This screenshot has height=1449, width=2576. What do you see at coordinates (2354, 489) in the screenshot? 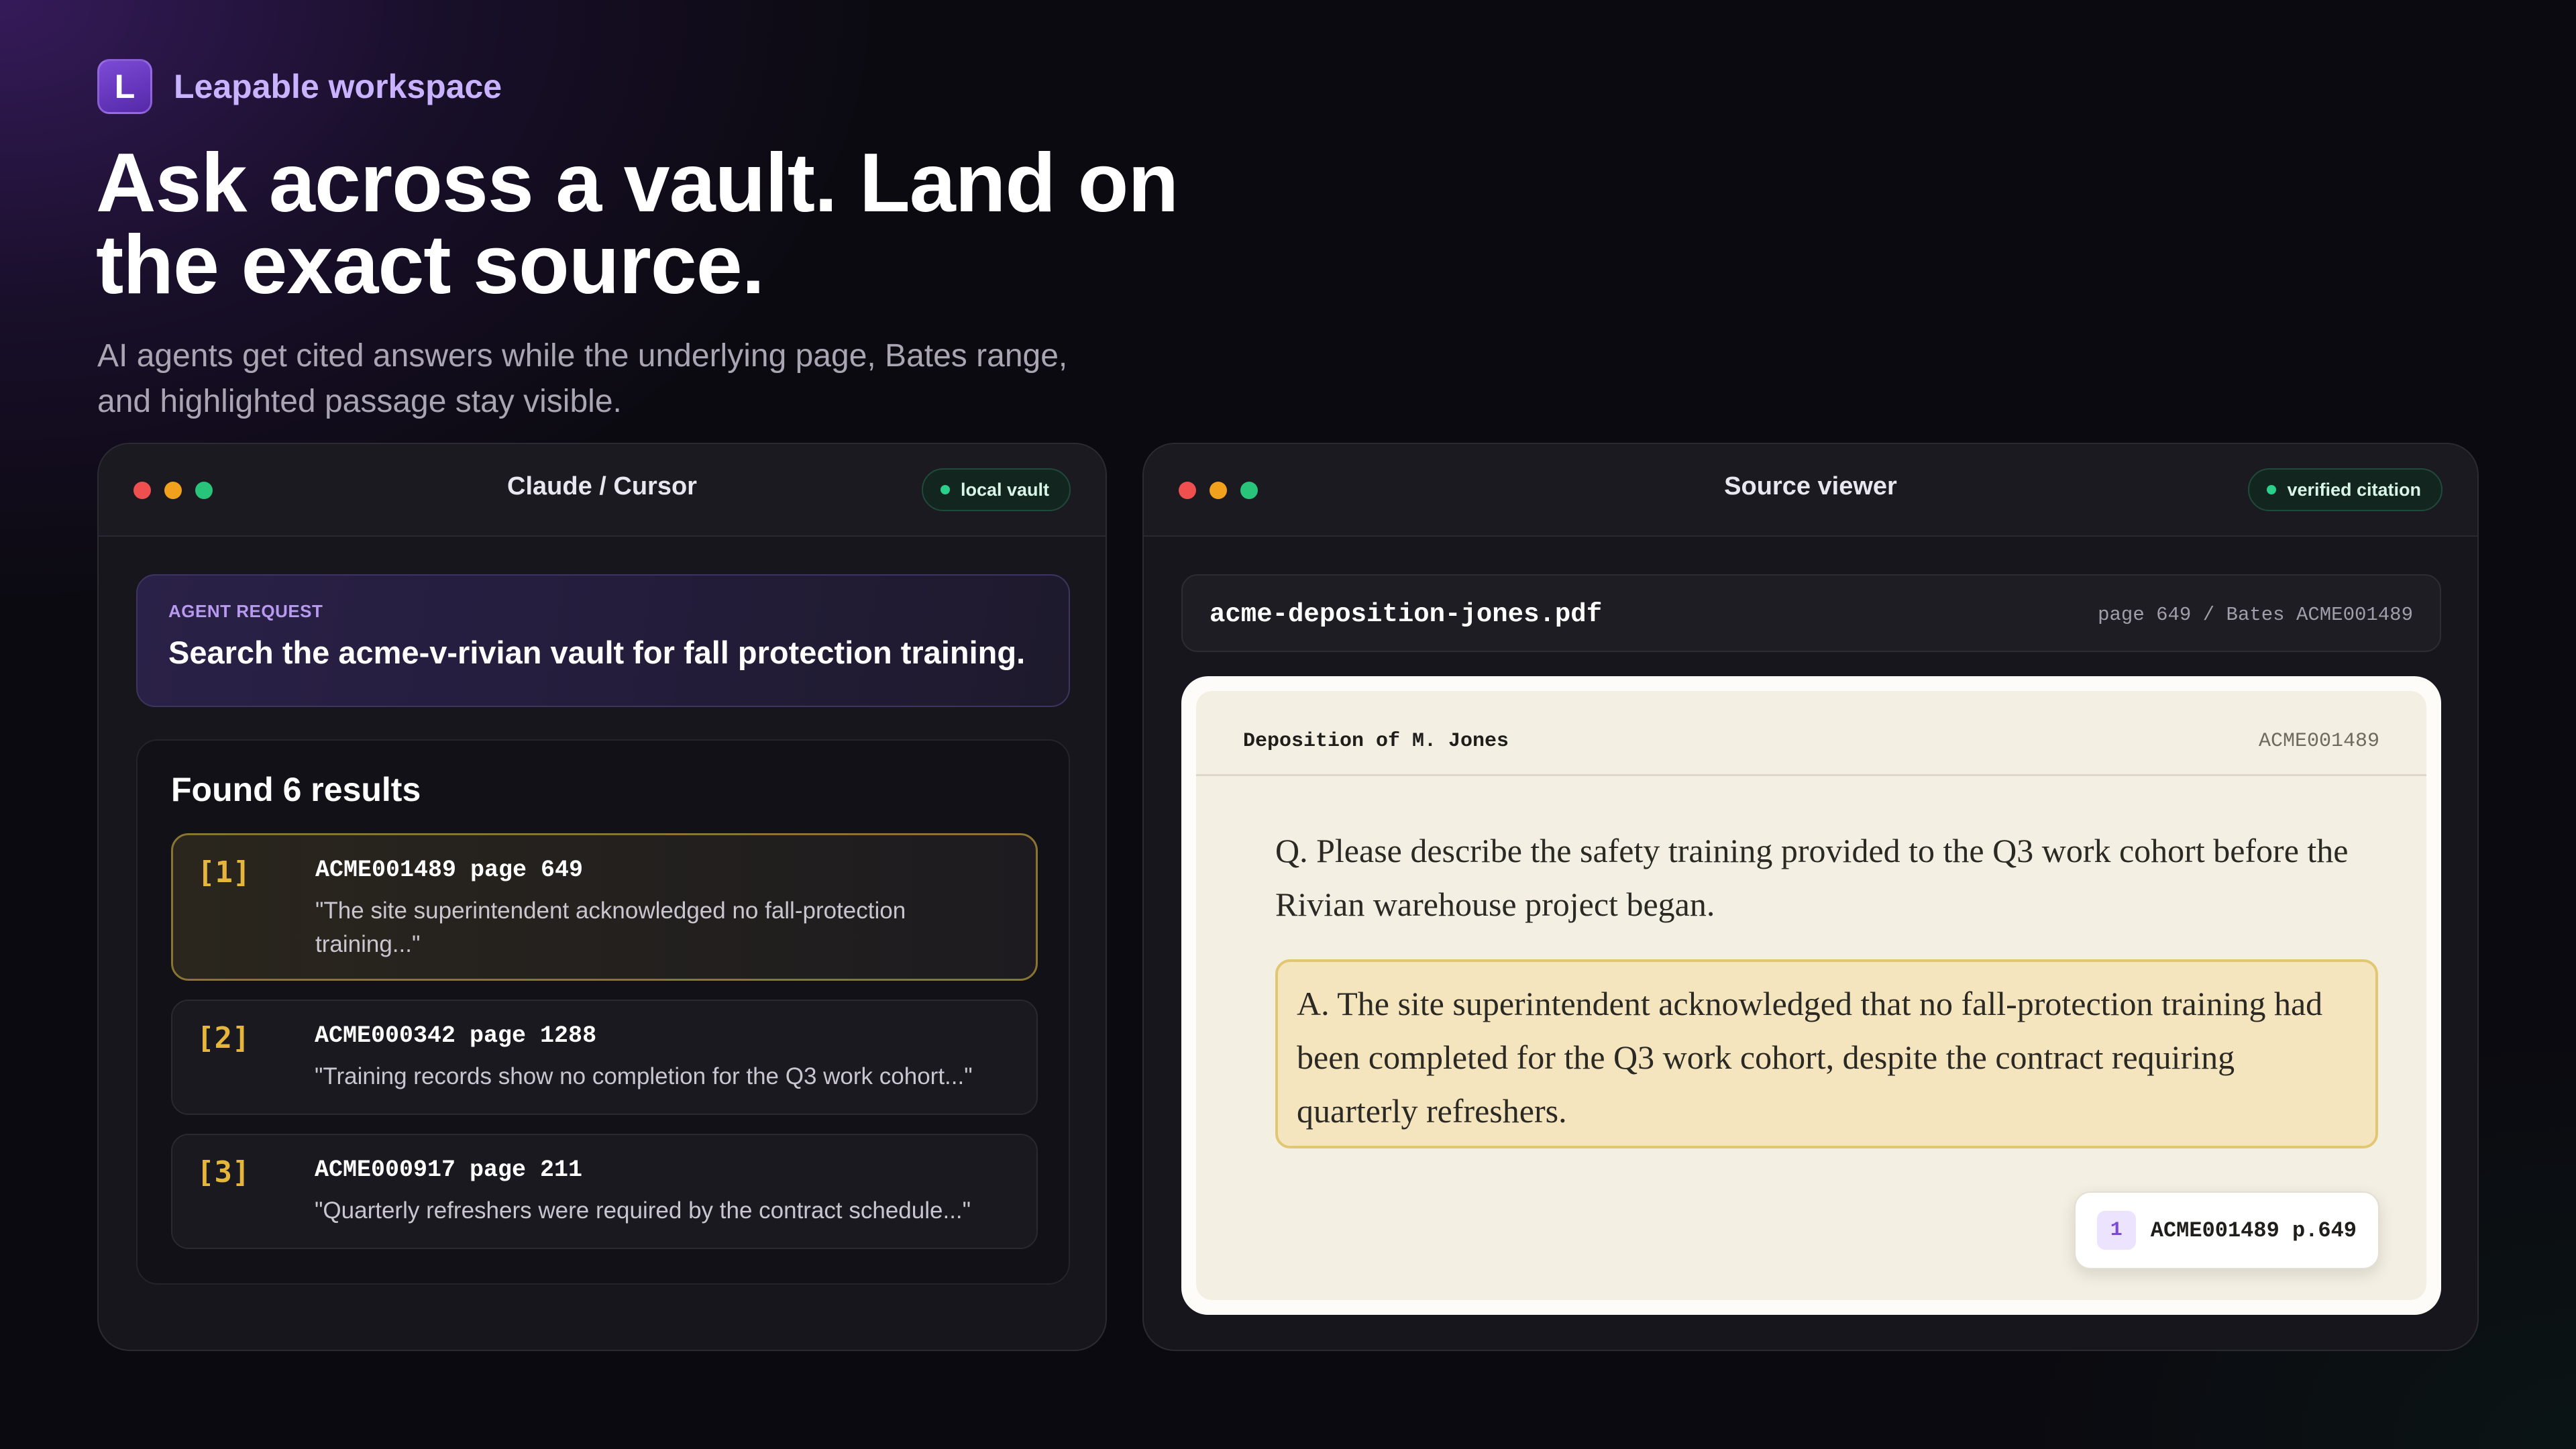
I see `verified-citation-badge-label: verified citation` at bounding box center [2354, 489].